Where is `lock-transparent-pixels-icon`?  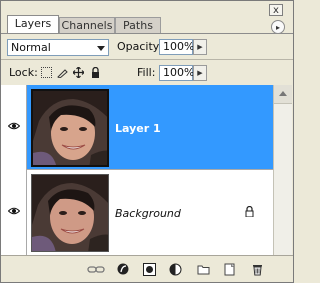
lock-transparent-pixels-icon is located at coordinates (46, 72).